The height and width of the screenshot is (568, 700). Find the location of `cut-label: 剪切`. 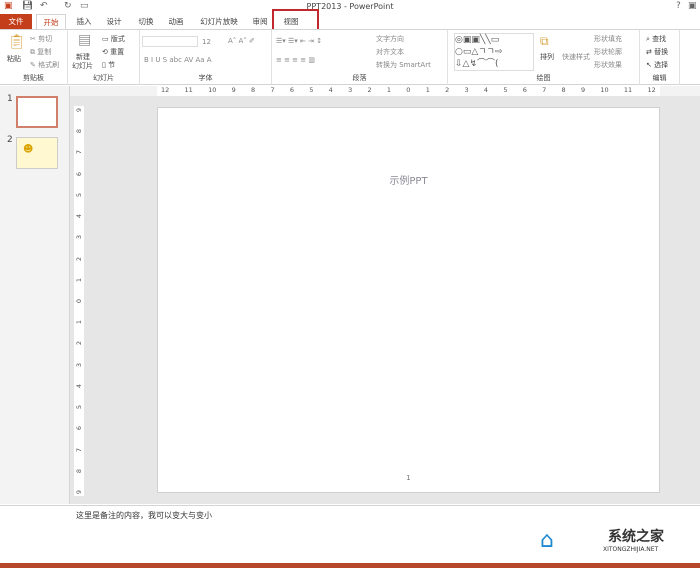

cut-label: 剪切 is located at coordinates (45, 39).